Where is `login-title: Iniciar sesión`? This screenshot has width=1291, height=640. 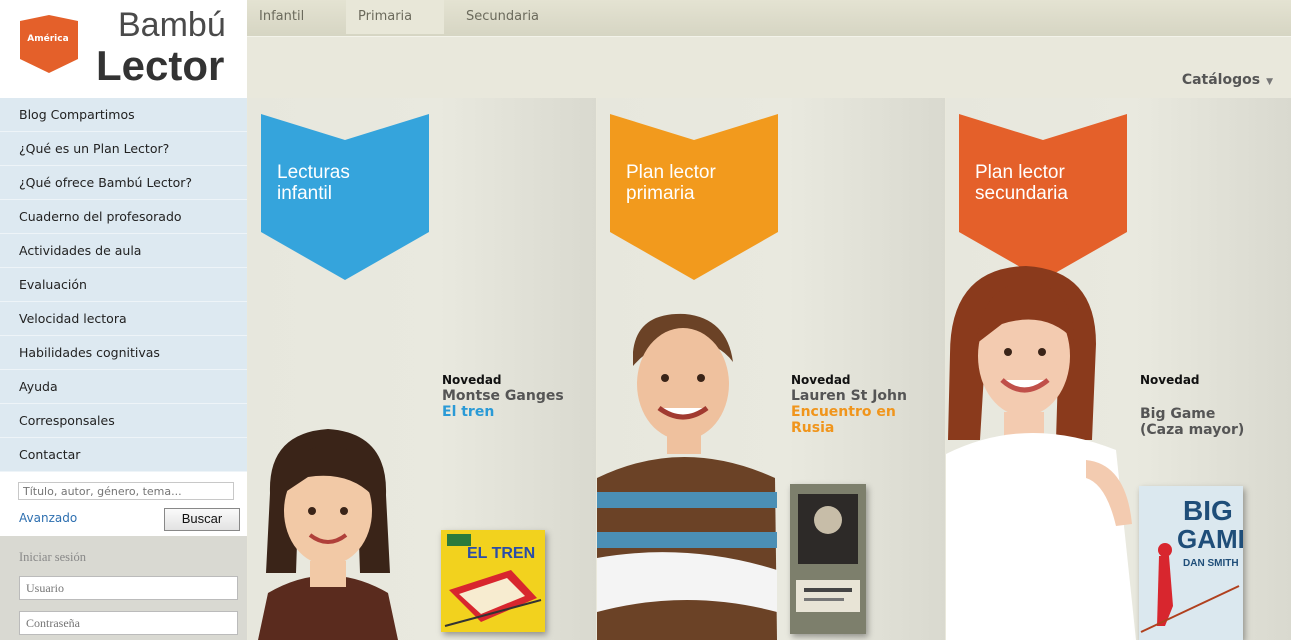 login-title: Iniciar sesión is located at coordinates (52, 557).